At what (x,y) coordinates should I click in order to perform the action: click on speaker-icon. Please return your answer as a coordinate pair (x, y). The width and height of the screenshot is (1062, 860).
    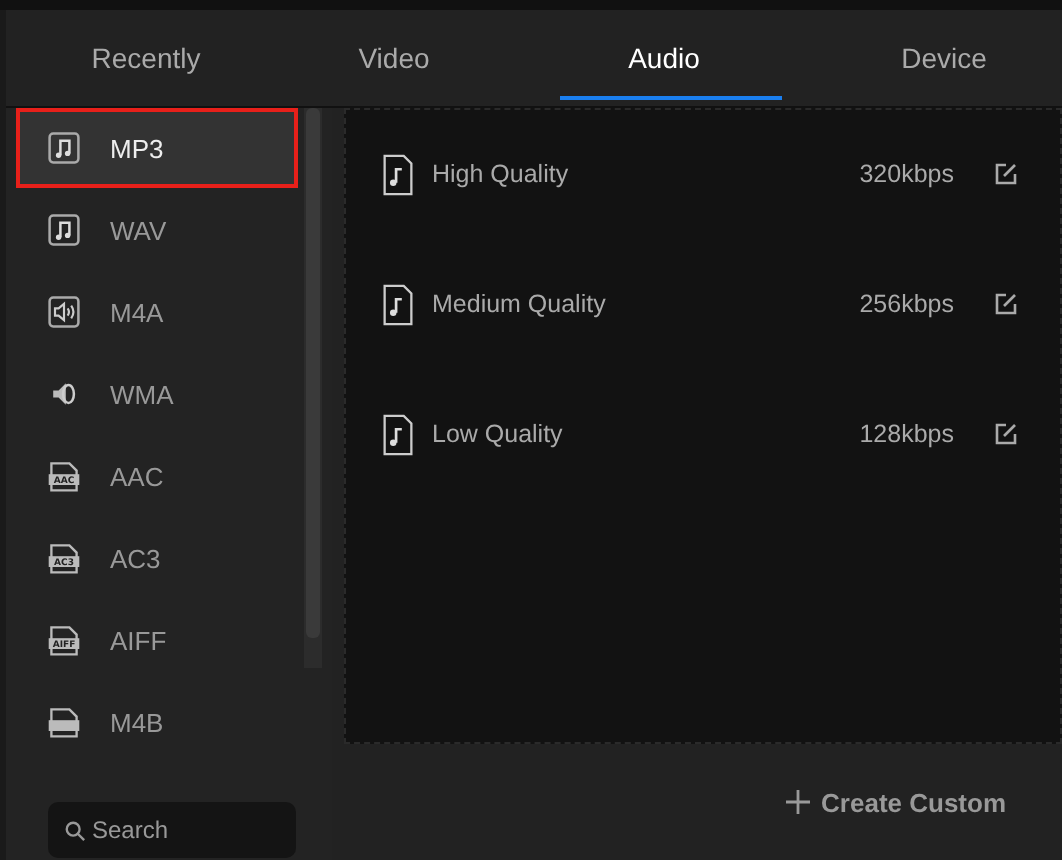
    Looking at the image, I should click on (64, 312).